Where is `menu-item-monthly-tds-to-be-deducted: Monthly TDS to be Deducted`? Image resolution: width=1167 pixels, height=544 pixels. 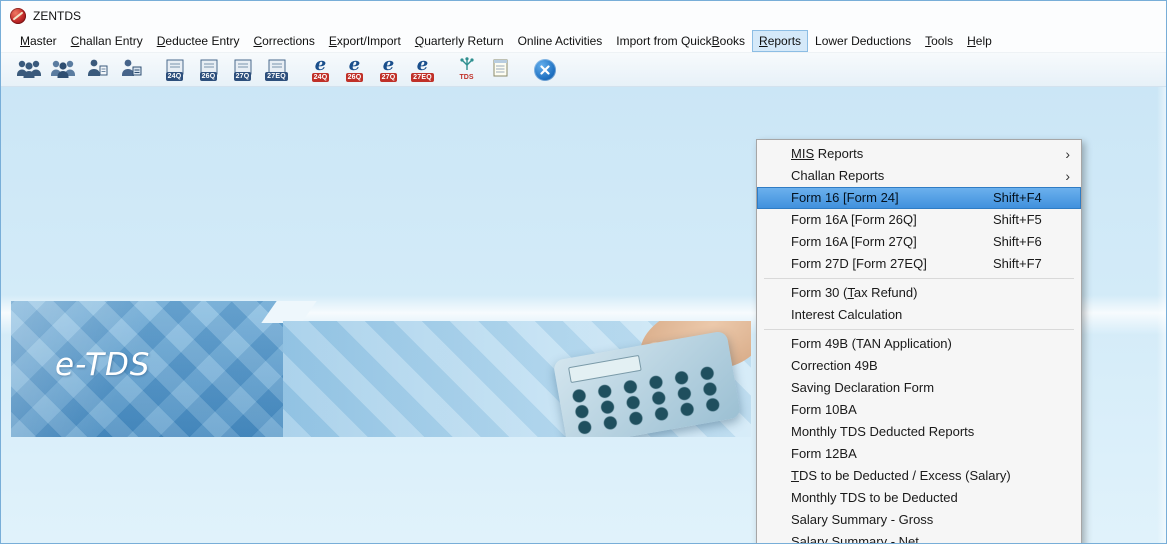
menu-item-monthly-tds-to-be-deducted: Monthly TDS to be Deducted is located at coordinates (919, 498).